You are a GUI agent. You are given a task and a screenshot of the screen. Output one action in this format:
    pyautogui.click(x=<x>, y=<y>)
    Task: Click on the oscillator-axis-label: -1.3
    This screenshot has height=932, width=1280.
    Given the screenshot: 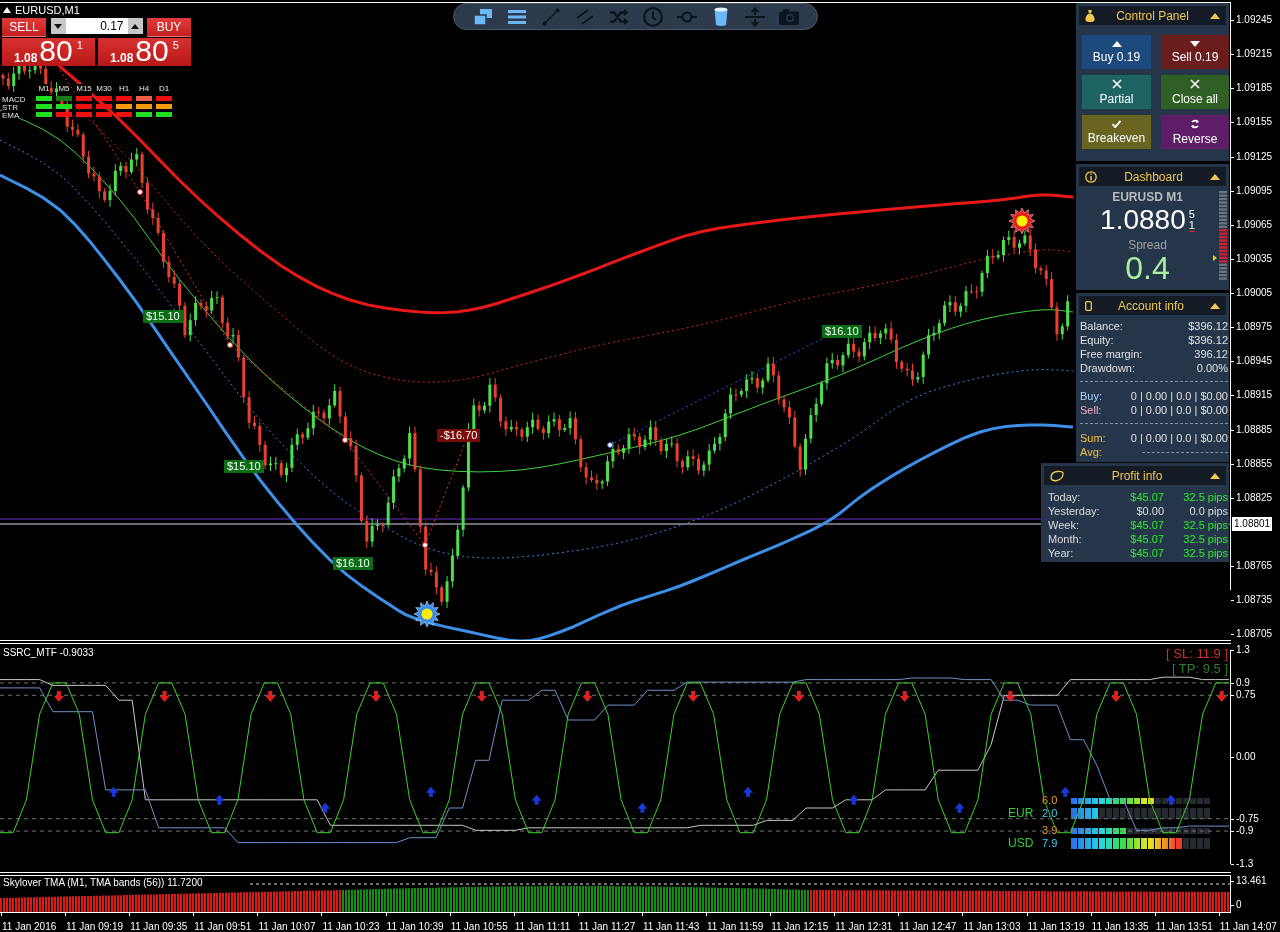 What is the action you would take?
    pyautogui.click(x=1242, y=864)
    